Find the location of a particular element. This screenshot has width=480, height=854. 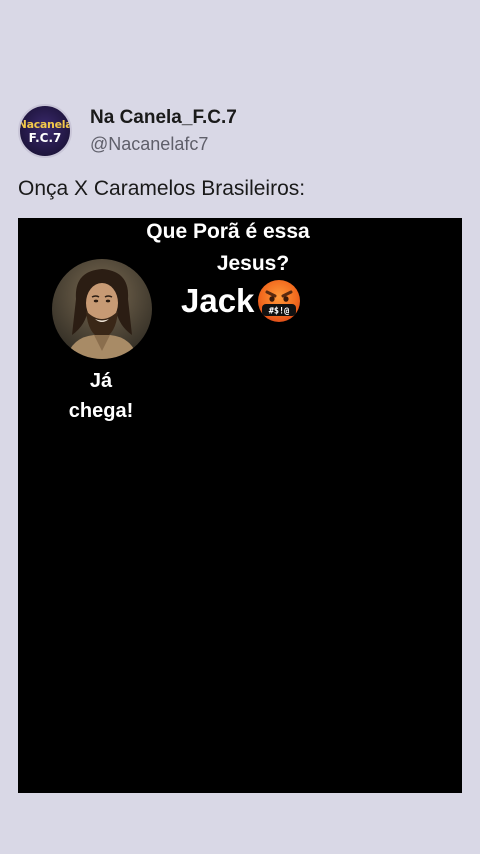

jesus-portrait-image is located at coordinates (102, 309).